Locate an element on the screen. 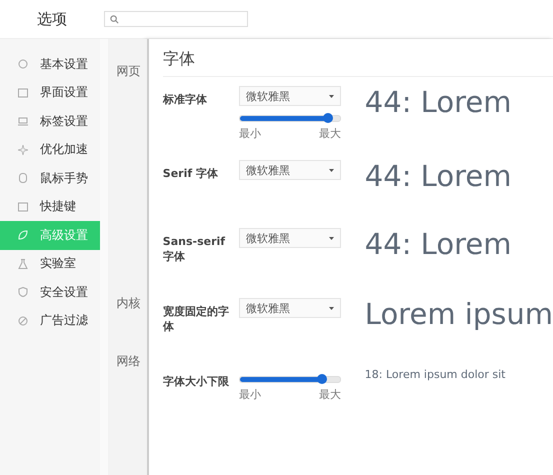  font-label: 标准字体 is located at coordinates (185, 99).